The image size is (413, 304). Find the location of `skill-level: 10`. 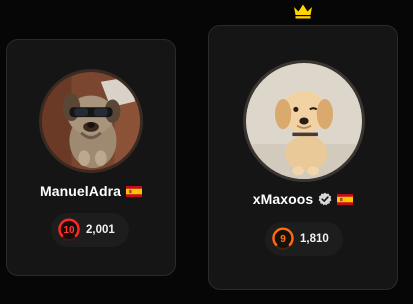

skill-level: 10 is located at coordinates (69, 230).